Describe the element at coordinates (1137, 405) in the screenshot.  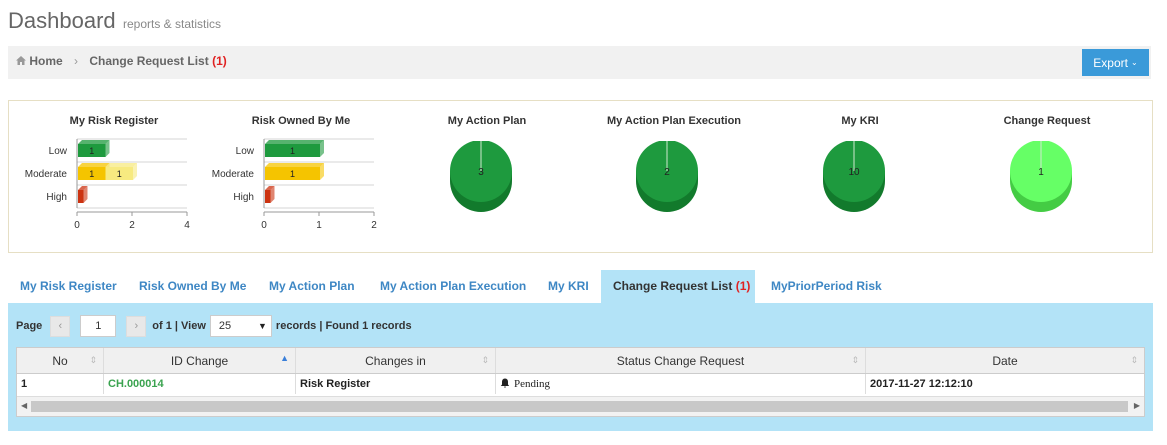
I see `scroll-right-icon: ▶` at that location.